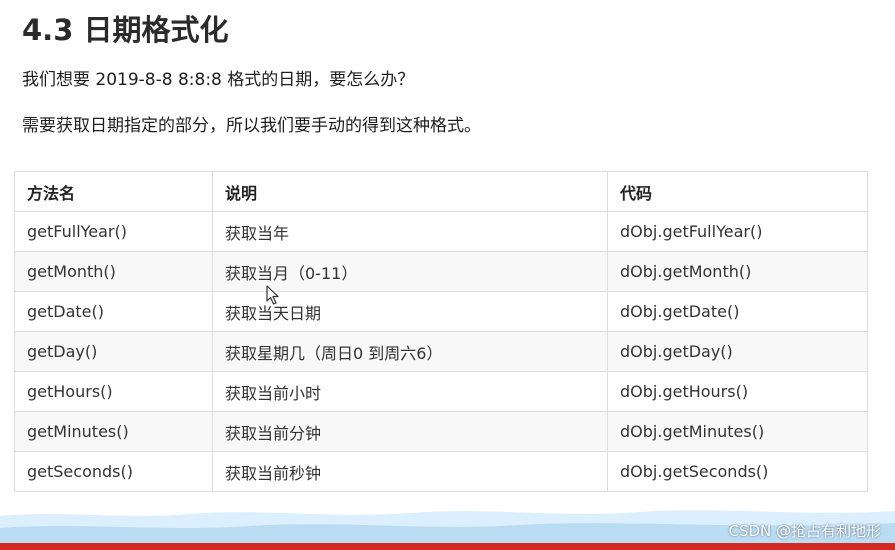 The image size is (895, 550). I want to click on method-name-cell: getHours(), so click(113, 391).